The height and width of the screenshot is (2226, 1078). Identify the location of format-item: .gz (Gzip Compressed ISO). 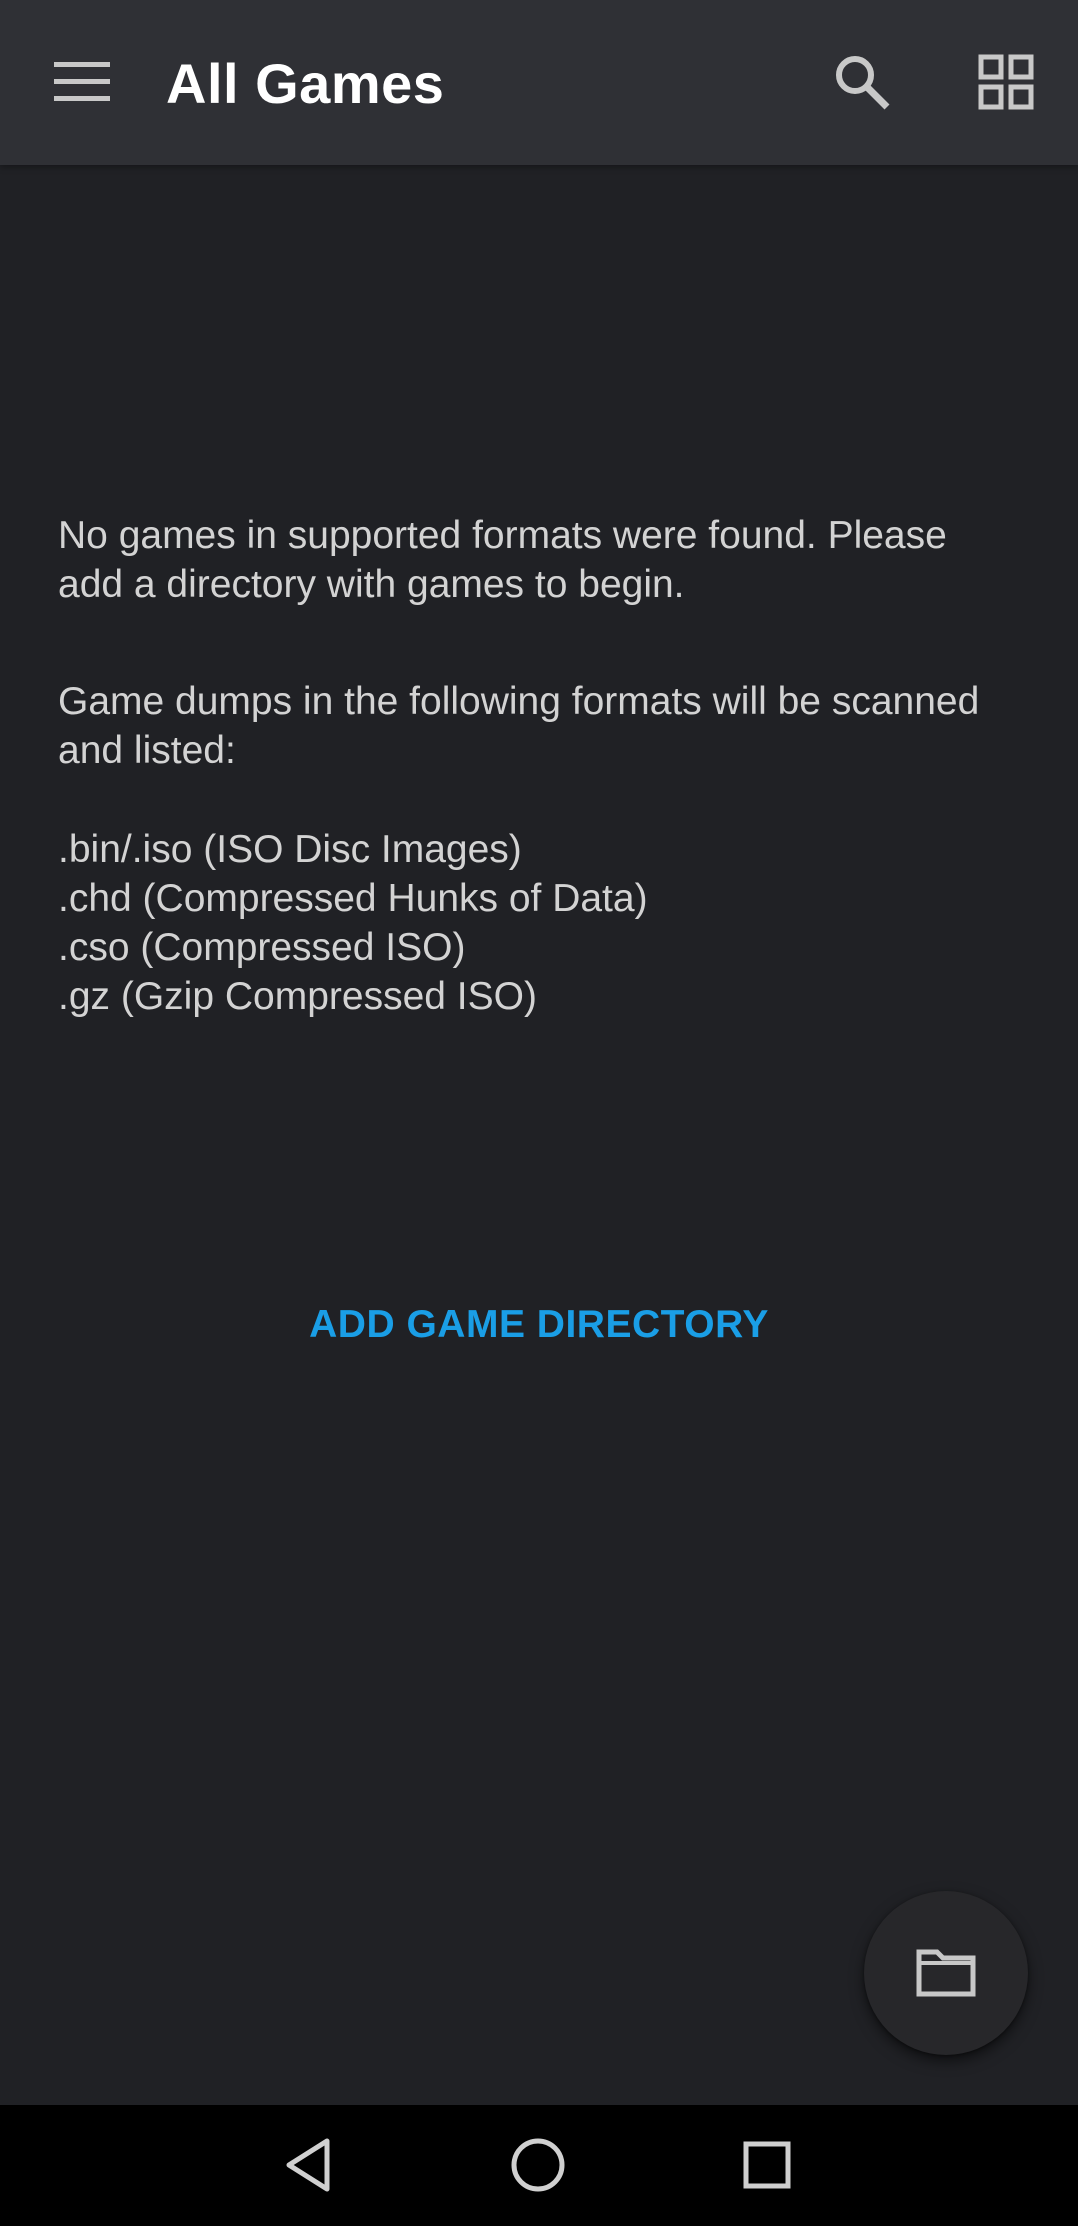
(297, 996).